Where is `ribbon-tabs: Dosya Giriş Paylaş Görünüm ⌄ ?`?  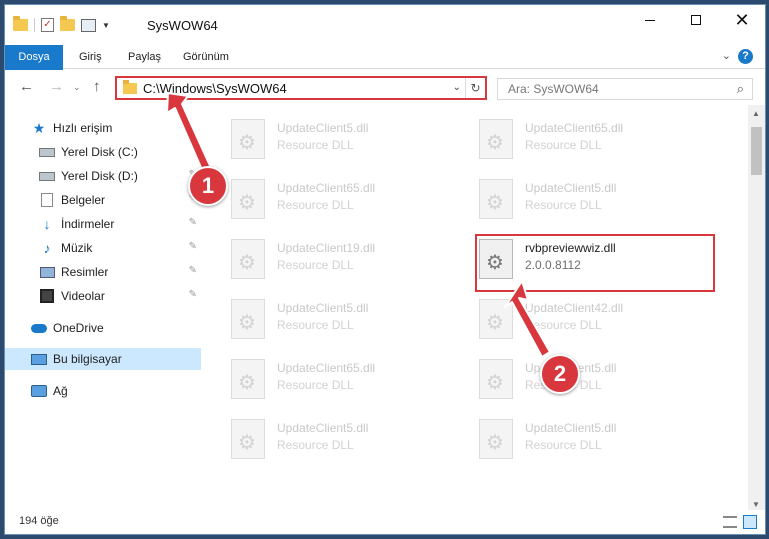 ribbon-tabs: Dosya Giriş Paylaş Görünüm ⌄ ? is located at coordinates (385, 74).